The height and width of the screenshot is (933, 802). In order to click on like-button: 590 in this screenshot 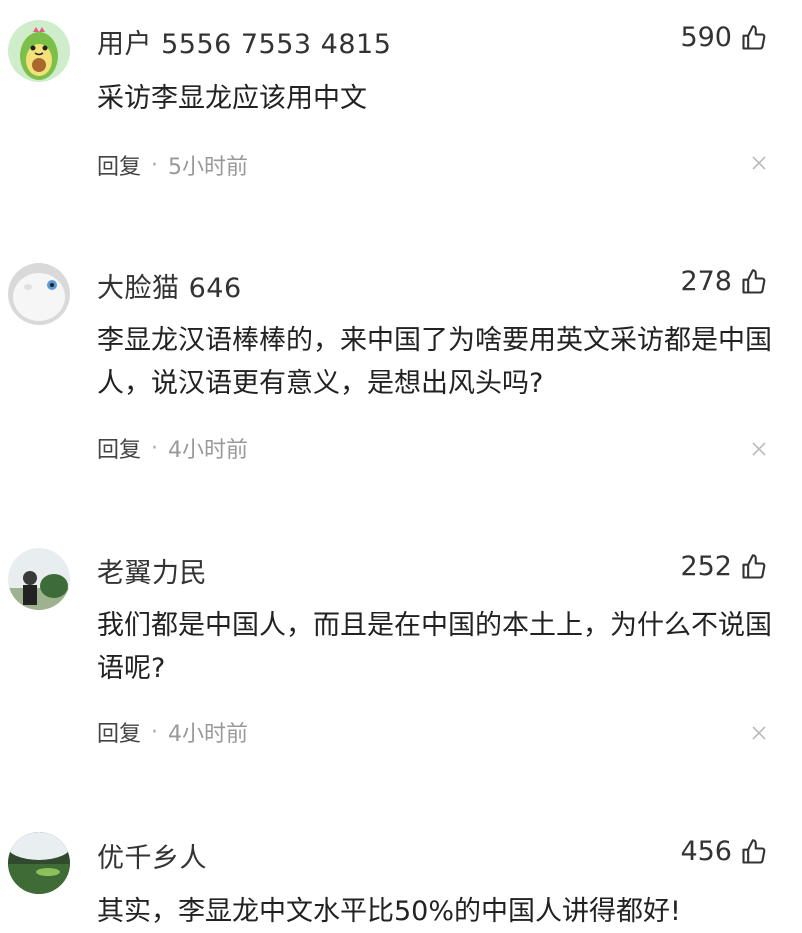, I will do `click(724, 37)`.